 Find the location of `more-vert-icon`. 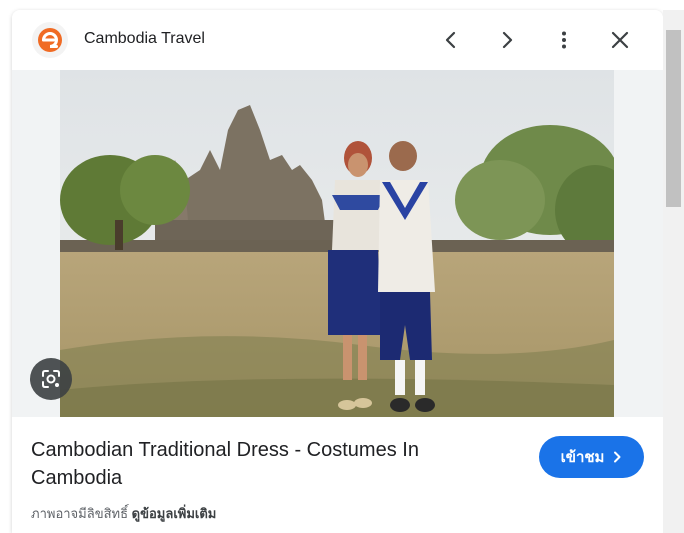

more-vert-icon is located at coordinates (564, 40).